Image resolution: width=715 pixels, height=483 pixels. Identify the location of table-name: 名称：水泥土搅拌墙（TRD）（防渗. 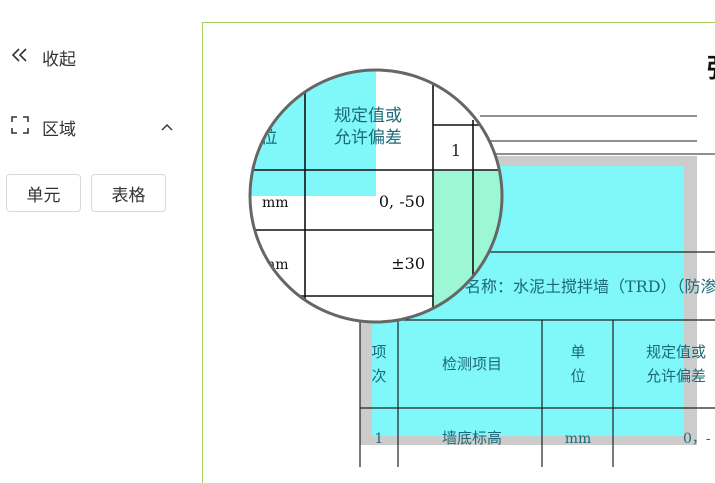
(590, 286).